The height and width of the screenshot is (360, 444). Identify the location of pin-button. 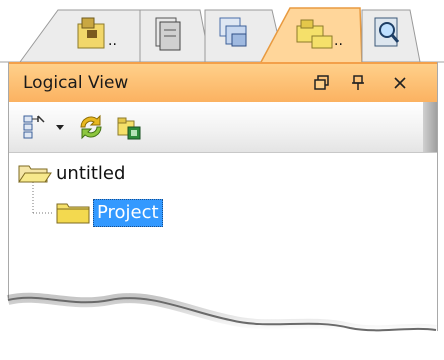
(358, 83).